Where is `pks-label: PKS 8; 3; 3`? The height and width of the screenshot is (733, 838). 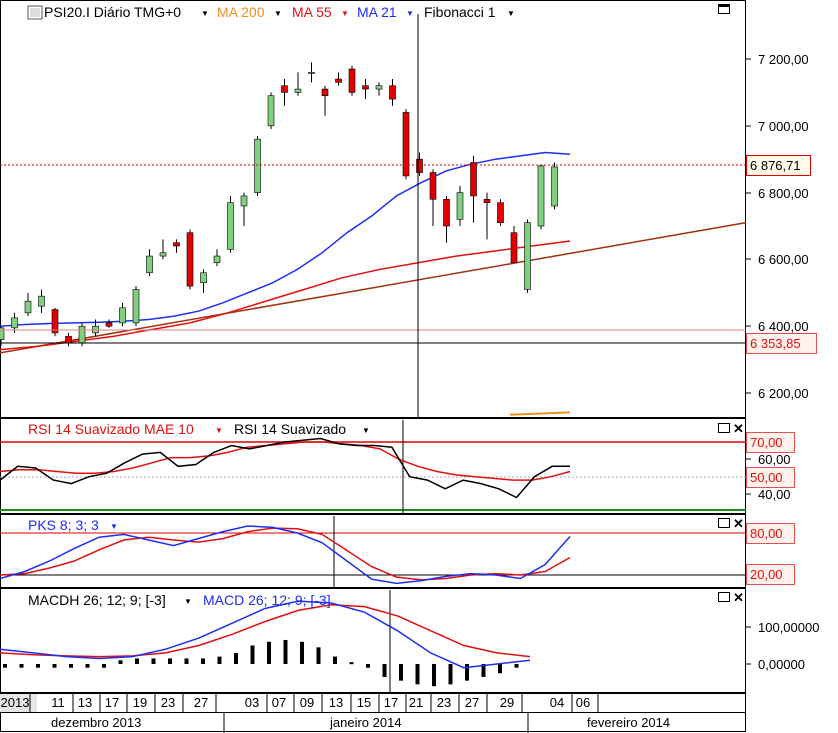
pks-label: PKS 8; 3; 3 is located at coordinates (63, 525).